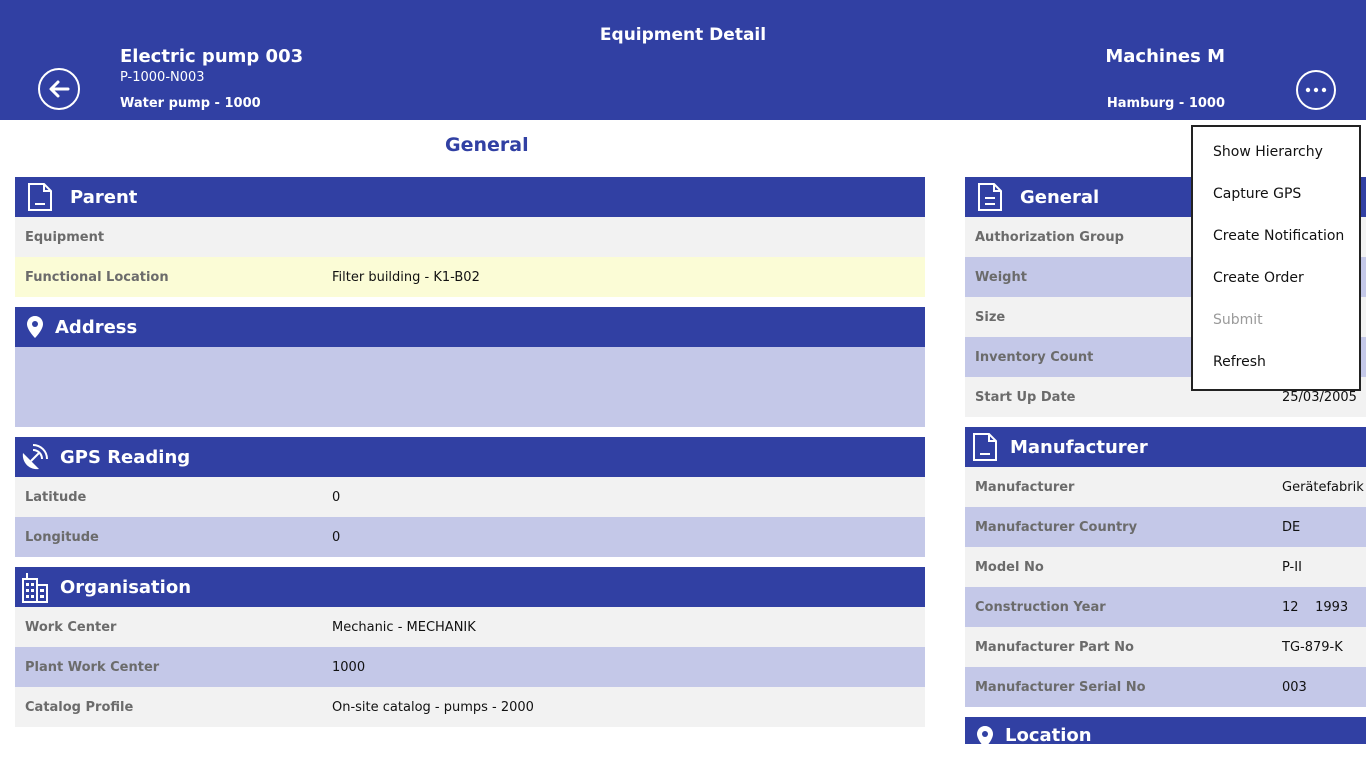 The image size is (1366, 768). I want to click on back-button, so click(59, 89).